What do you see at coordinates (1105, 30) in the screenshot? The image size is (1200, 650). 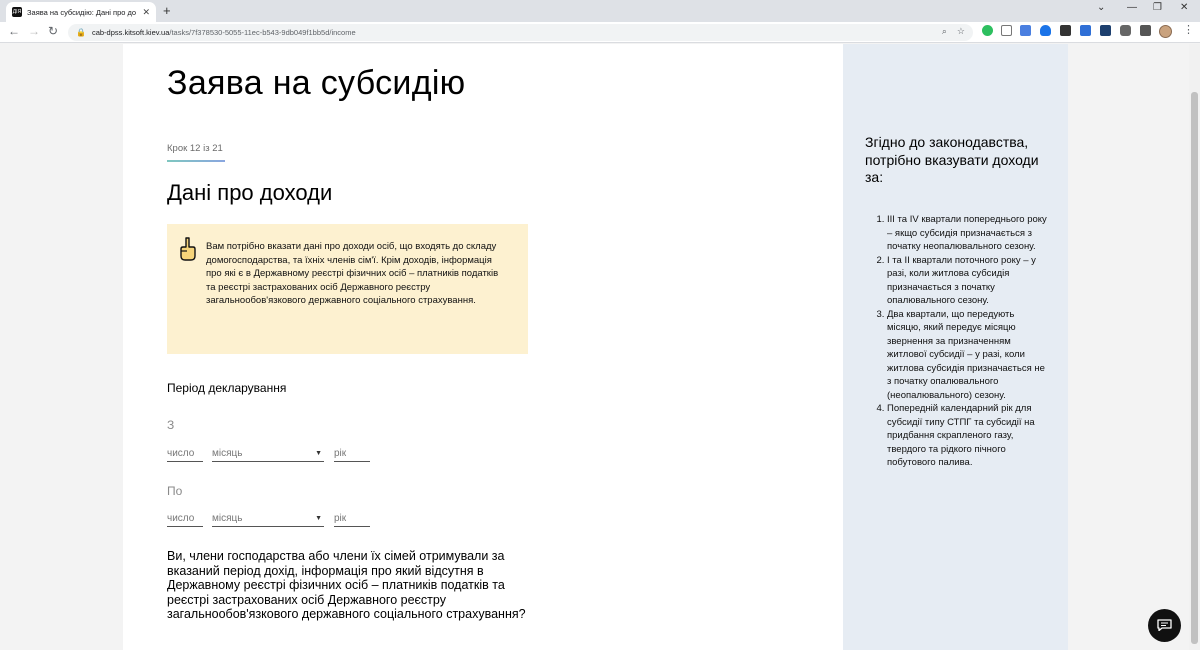 I see `extension-image-icon` at bounding box center [1105, 30].